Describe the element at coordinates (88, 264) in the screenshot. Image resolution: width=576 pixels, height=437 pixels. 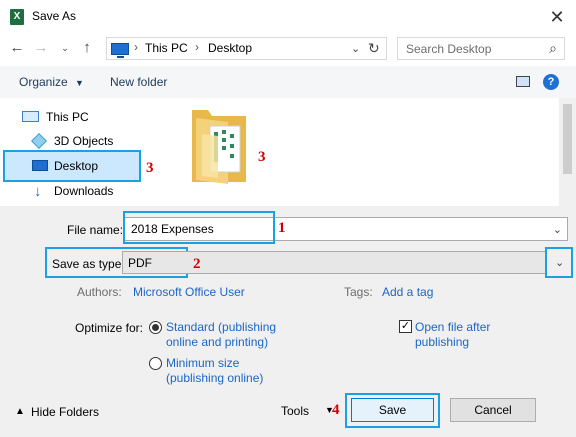
I see `save-as-type-label: Save as type:` at that location.